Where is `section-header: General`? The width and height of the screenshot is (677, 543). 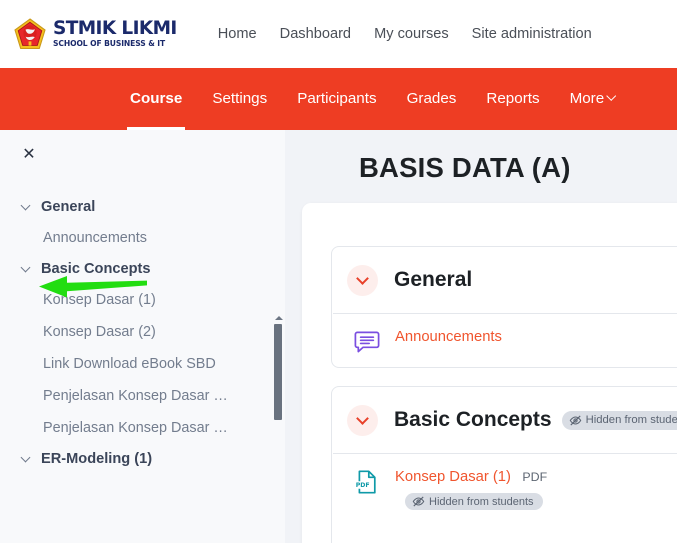
section-header: General is located at coordinates (504, 280).